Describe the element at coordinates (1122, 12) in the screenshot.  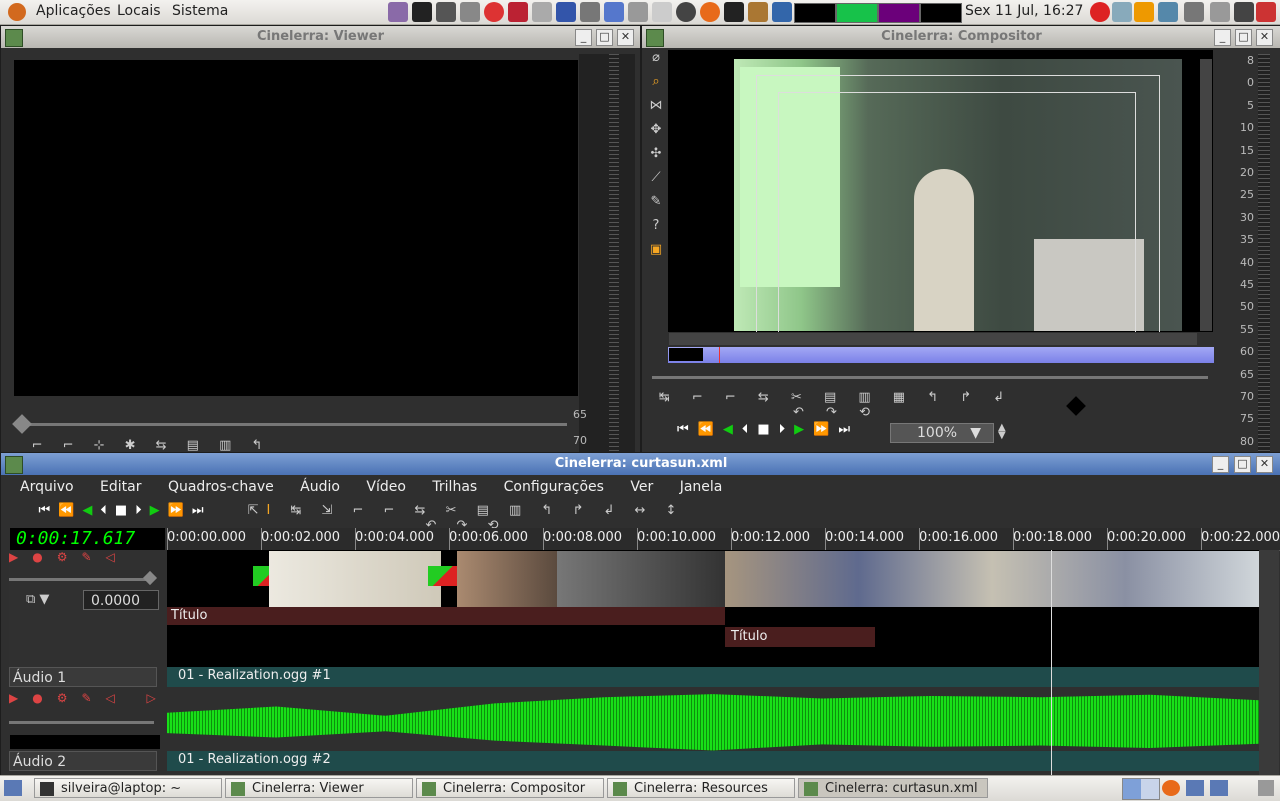
I see `network-icon` at that location.